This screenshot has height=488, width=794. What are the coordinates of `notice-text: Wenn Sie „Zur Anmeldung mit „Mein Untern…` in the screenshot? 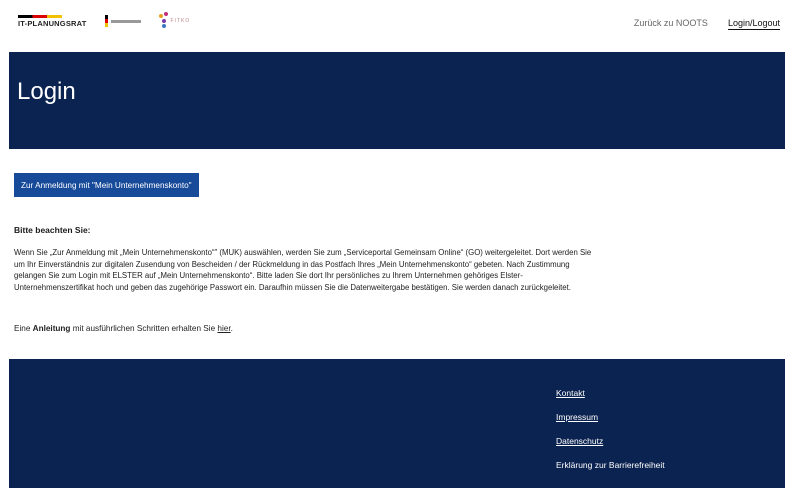 It's located at (303, 270).